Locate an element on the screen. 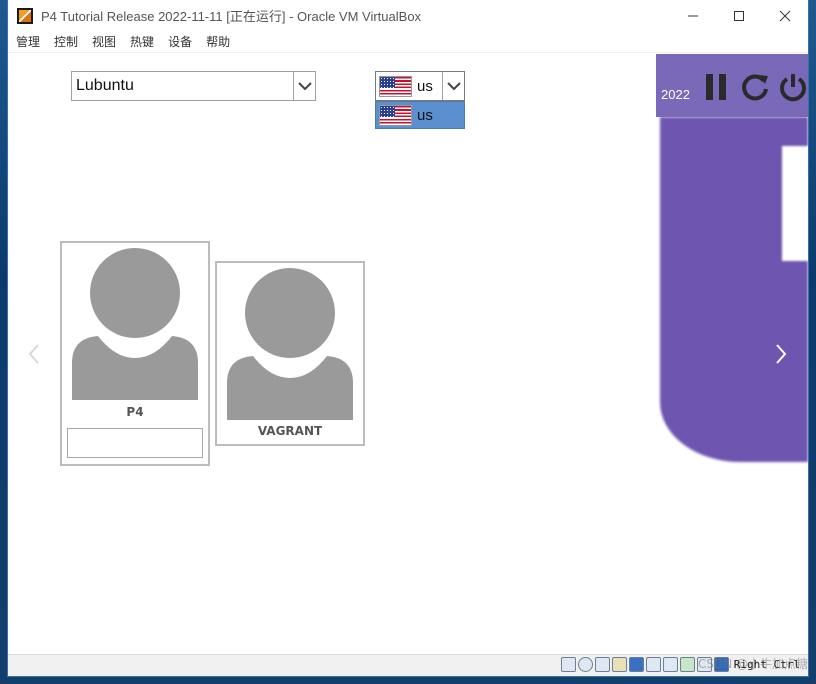 The height and width of the screenshot is (684, 816). user-name-p4: P4 is located at coordinates (135, 412).